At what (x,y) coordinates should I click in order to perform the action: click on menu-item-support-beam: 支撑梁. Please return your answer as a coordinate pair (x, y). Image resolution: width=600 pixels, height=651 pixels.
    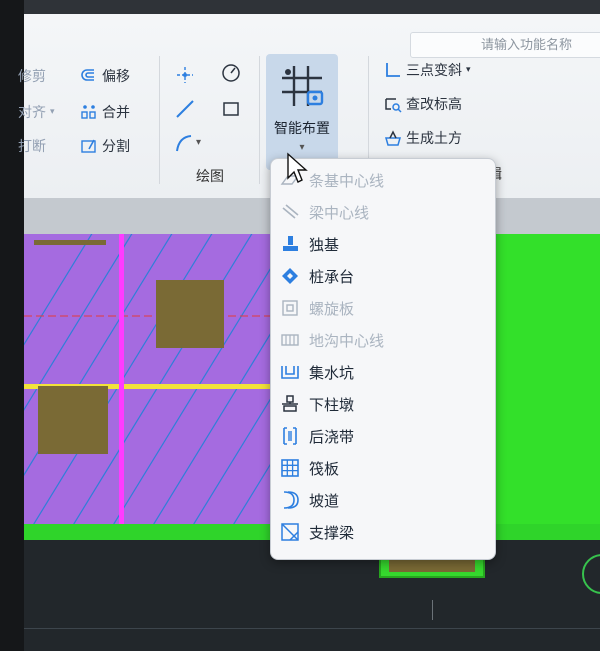
    Looking at the image, I should click on (383, 532).